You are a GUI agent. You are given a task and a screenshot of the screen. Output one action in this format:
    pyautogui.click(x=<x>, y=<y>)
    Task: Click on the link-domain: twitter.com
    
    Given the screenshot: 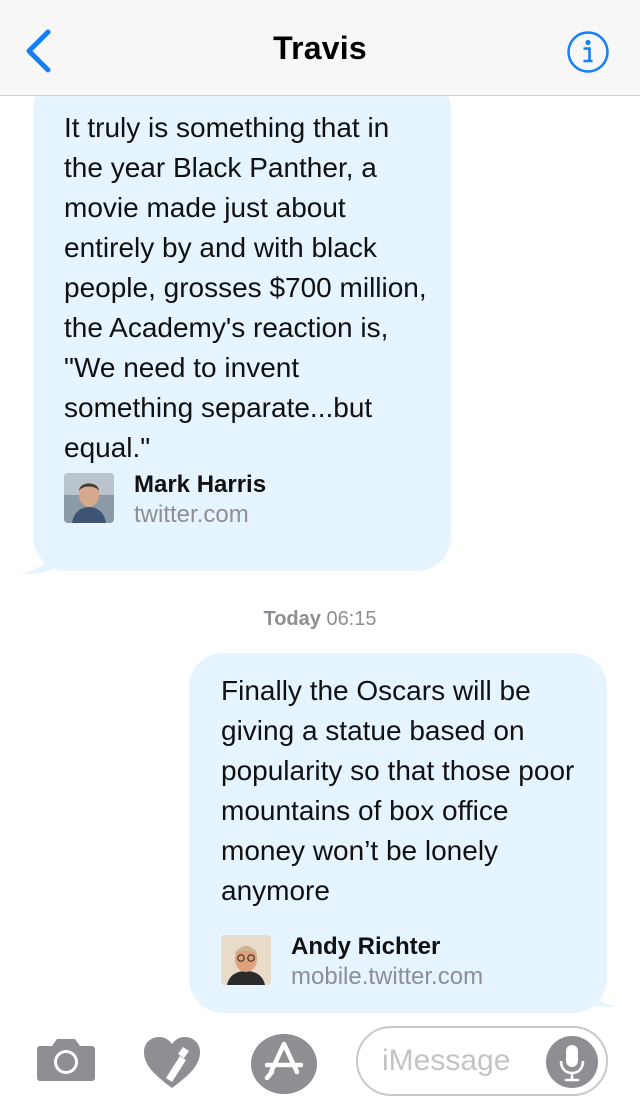 What is the action you would take?
    pyautogui.click(x=191, y=514)
    